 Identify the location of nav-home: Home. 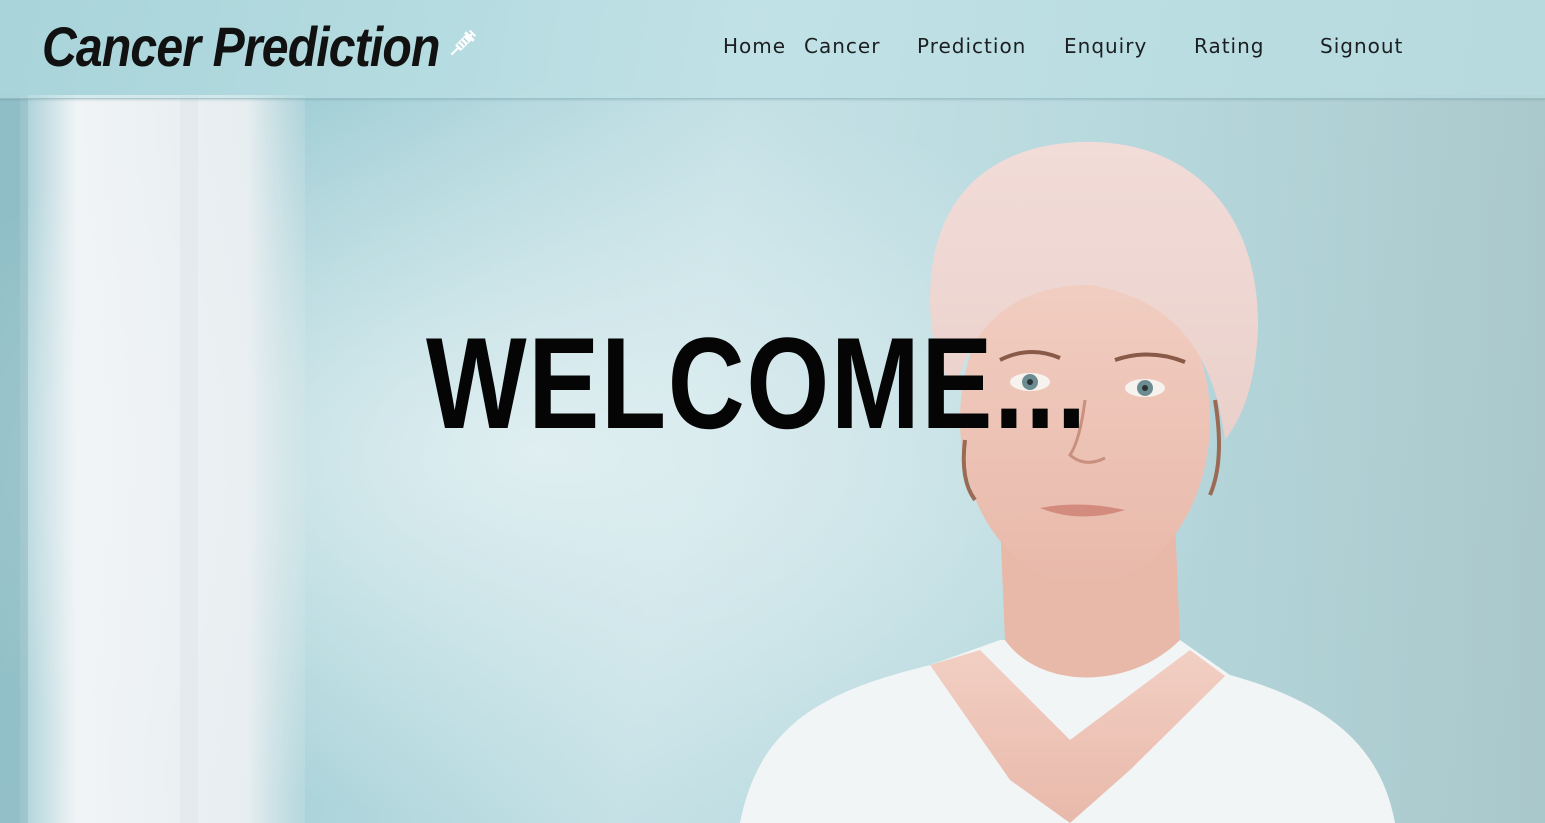
(754, 46).